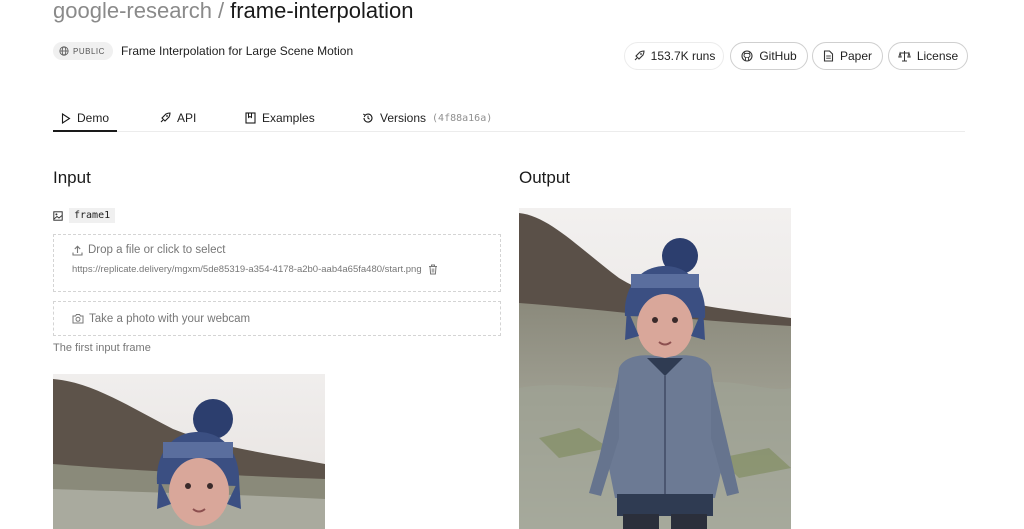  I want to click on tab-versions: Versions (4f88a16a), so click(427, 118).